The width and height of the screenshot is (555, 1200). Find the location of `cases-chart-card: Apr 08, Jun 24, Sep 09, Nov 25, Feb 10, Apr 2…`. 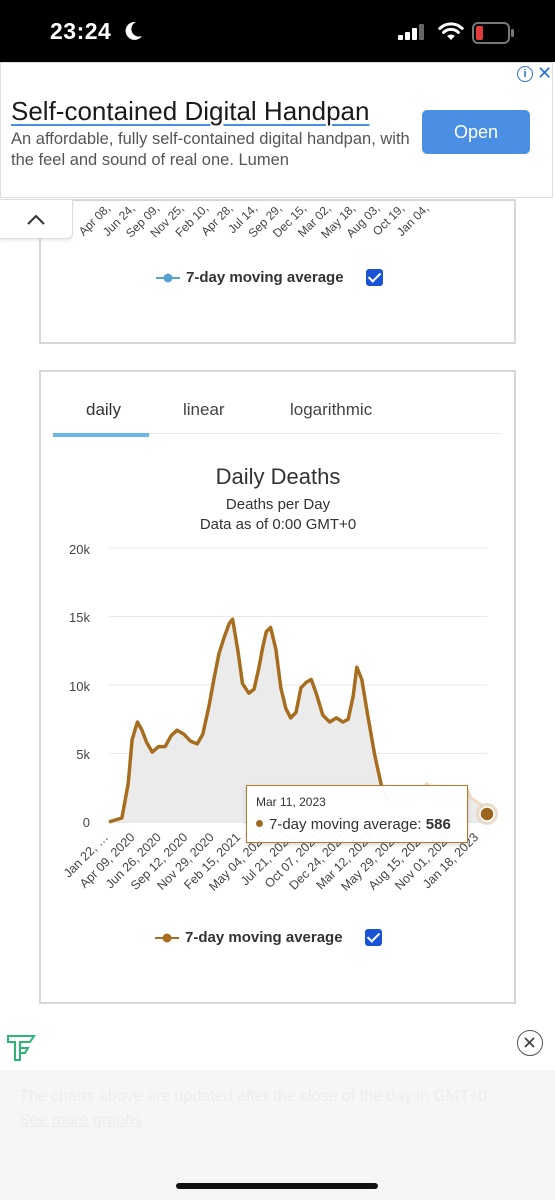

cases-chart-card: Apr 08, Jun 24, Sep 09, Nov 25, Feb 10, Apr 2… is located at coordinates (277, 271).